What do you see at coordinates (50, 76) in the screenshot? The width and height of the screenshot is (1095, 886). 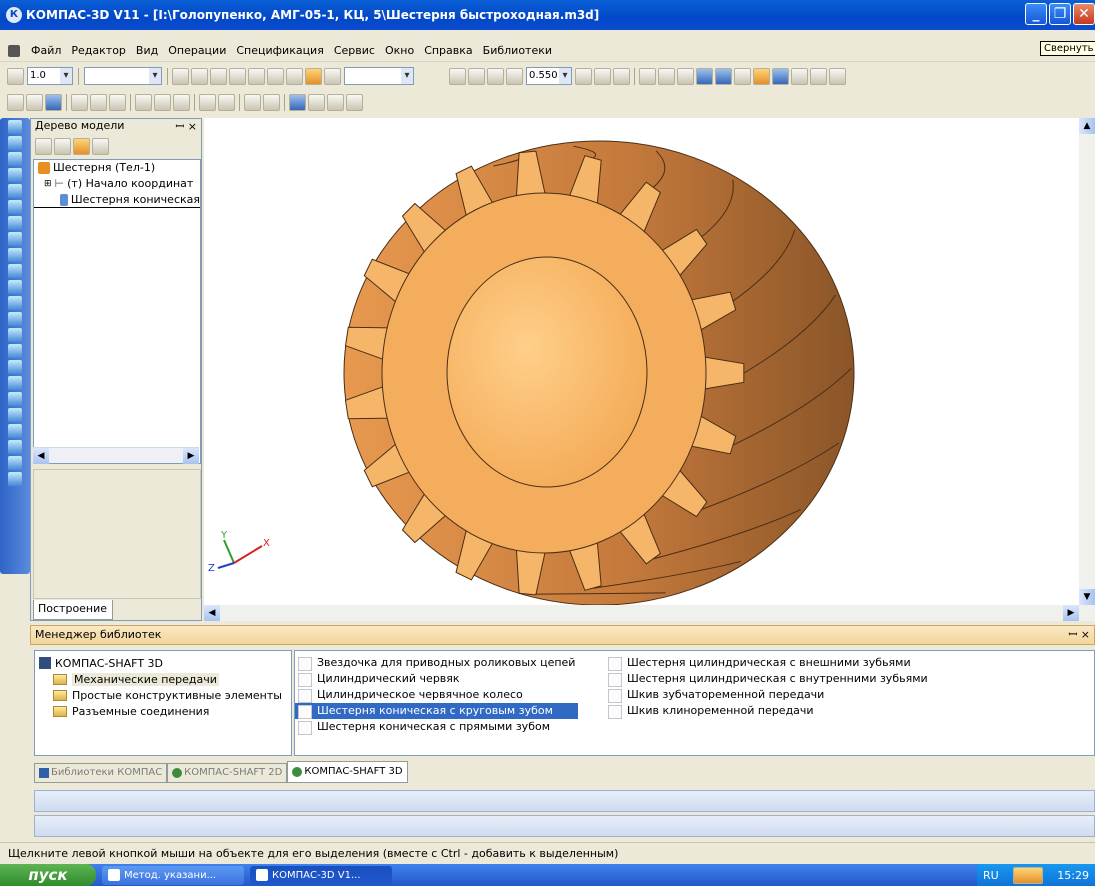 I see `scale-combo: 1.0` at bounding box center [50, 76].